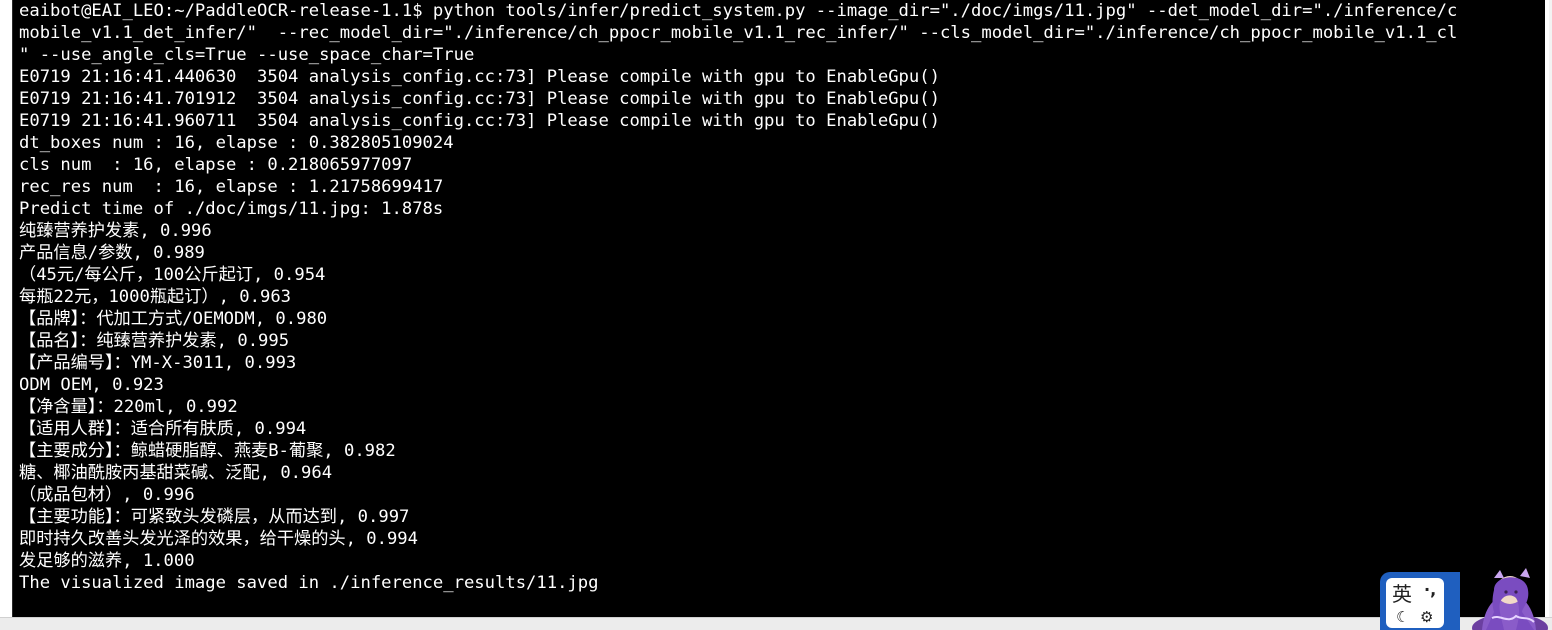 The height and width of the screenshot is (630, 1552). I want to click on terminal-ocr-result-line: 产品信息/参数, 0.989, so click(112, 253).